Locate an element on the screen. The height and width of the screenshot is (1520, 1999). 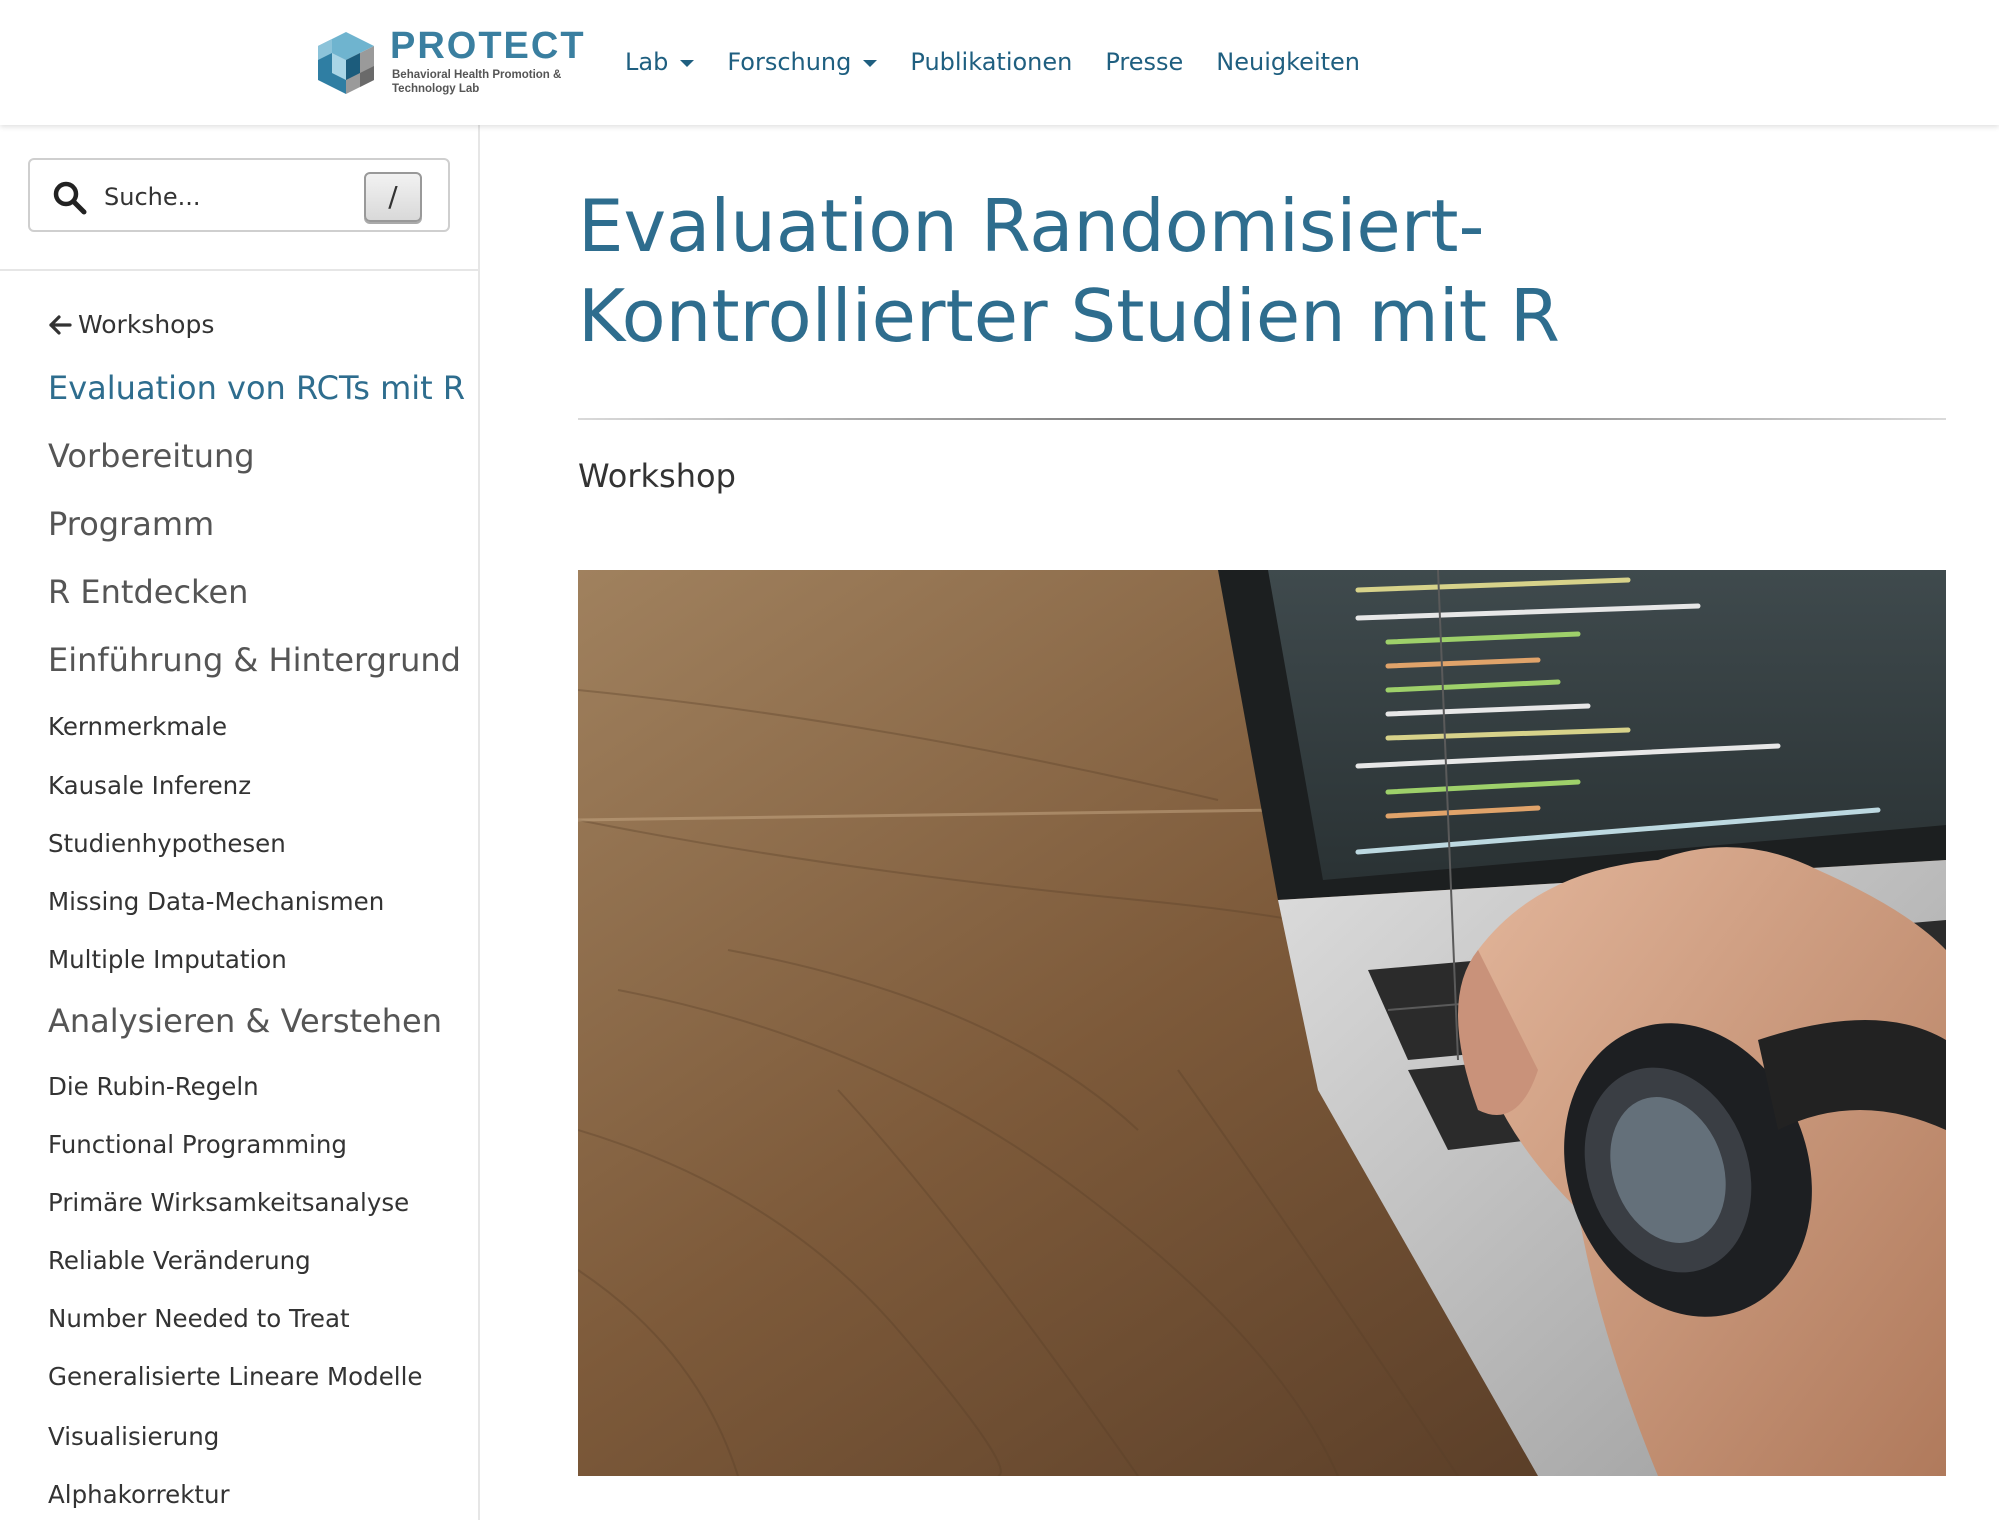
sidebar-item-glm: Generalisierte Lineare Modelle is located at coordinates (235, 1376).